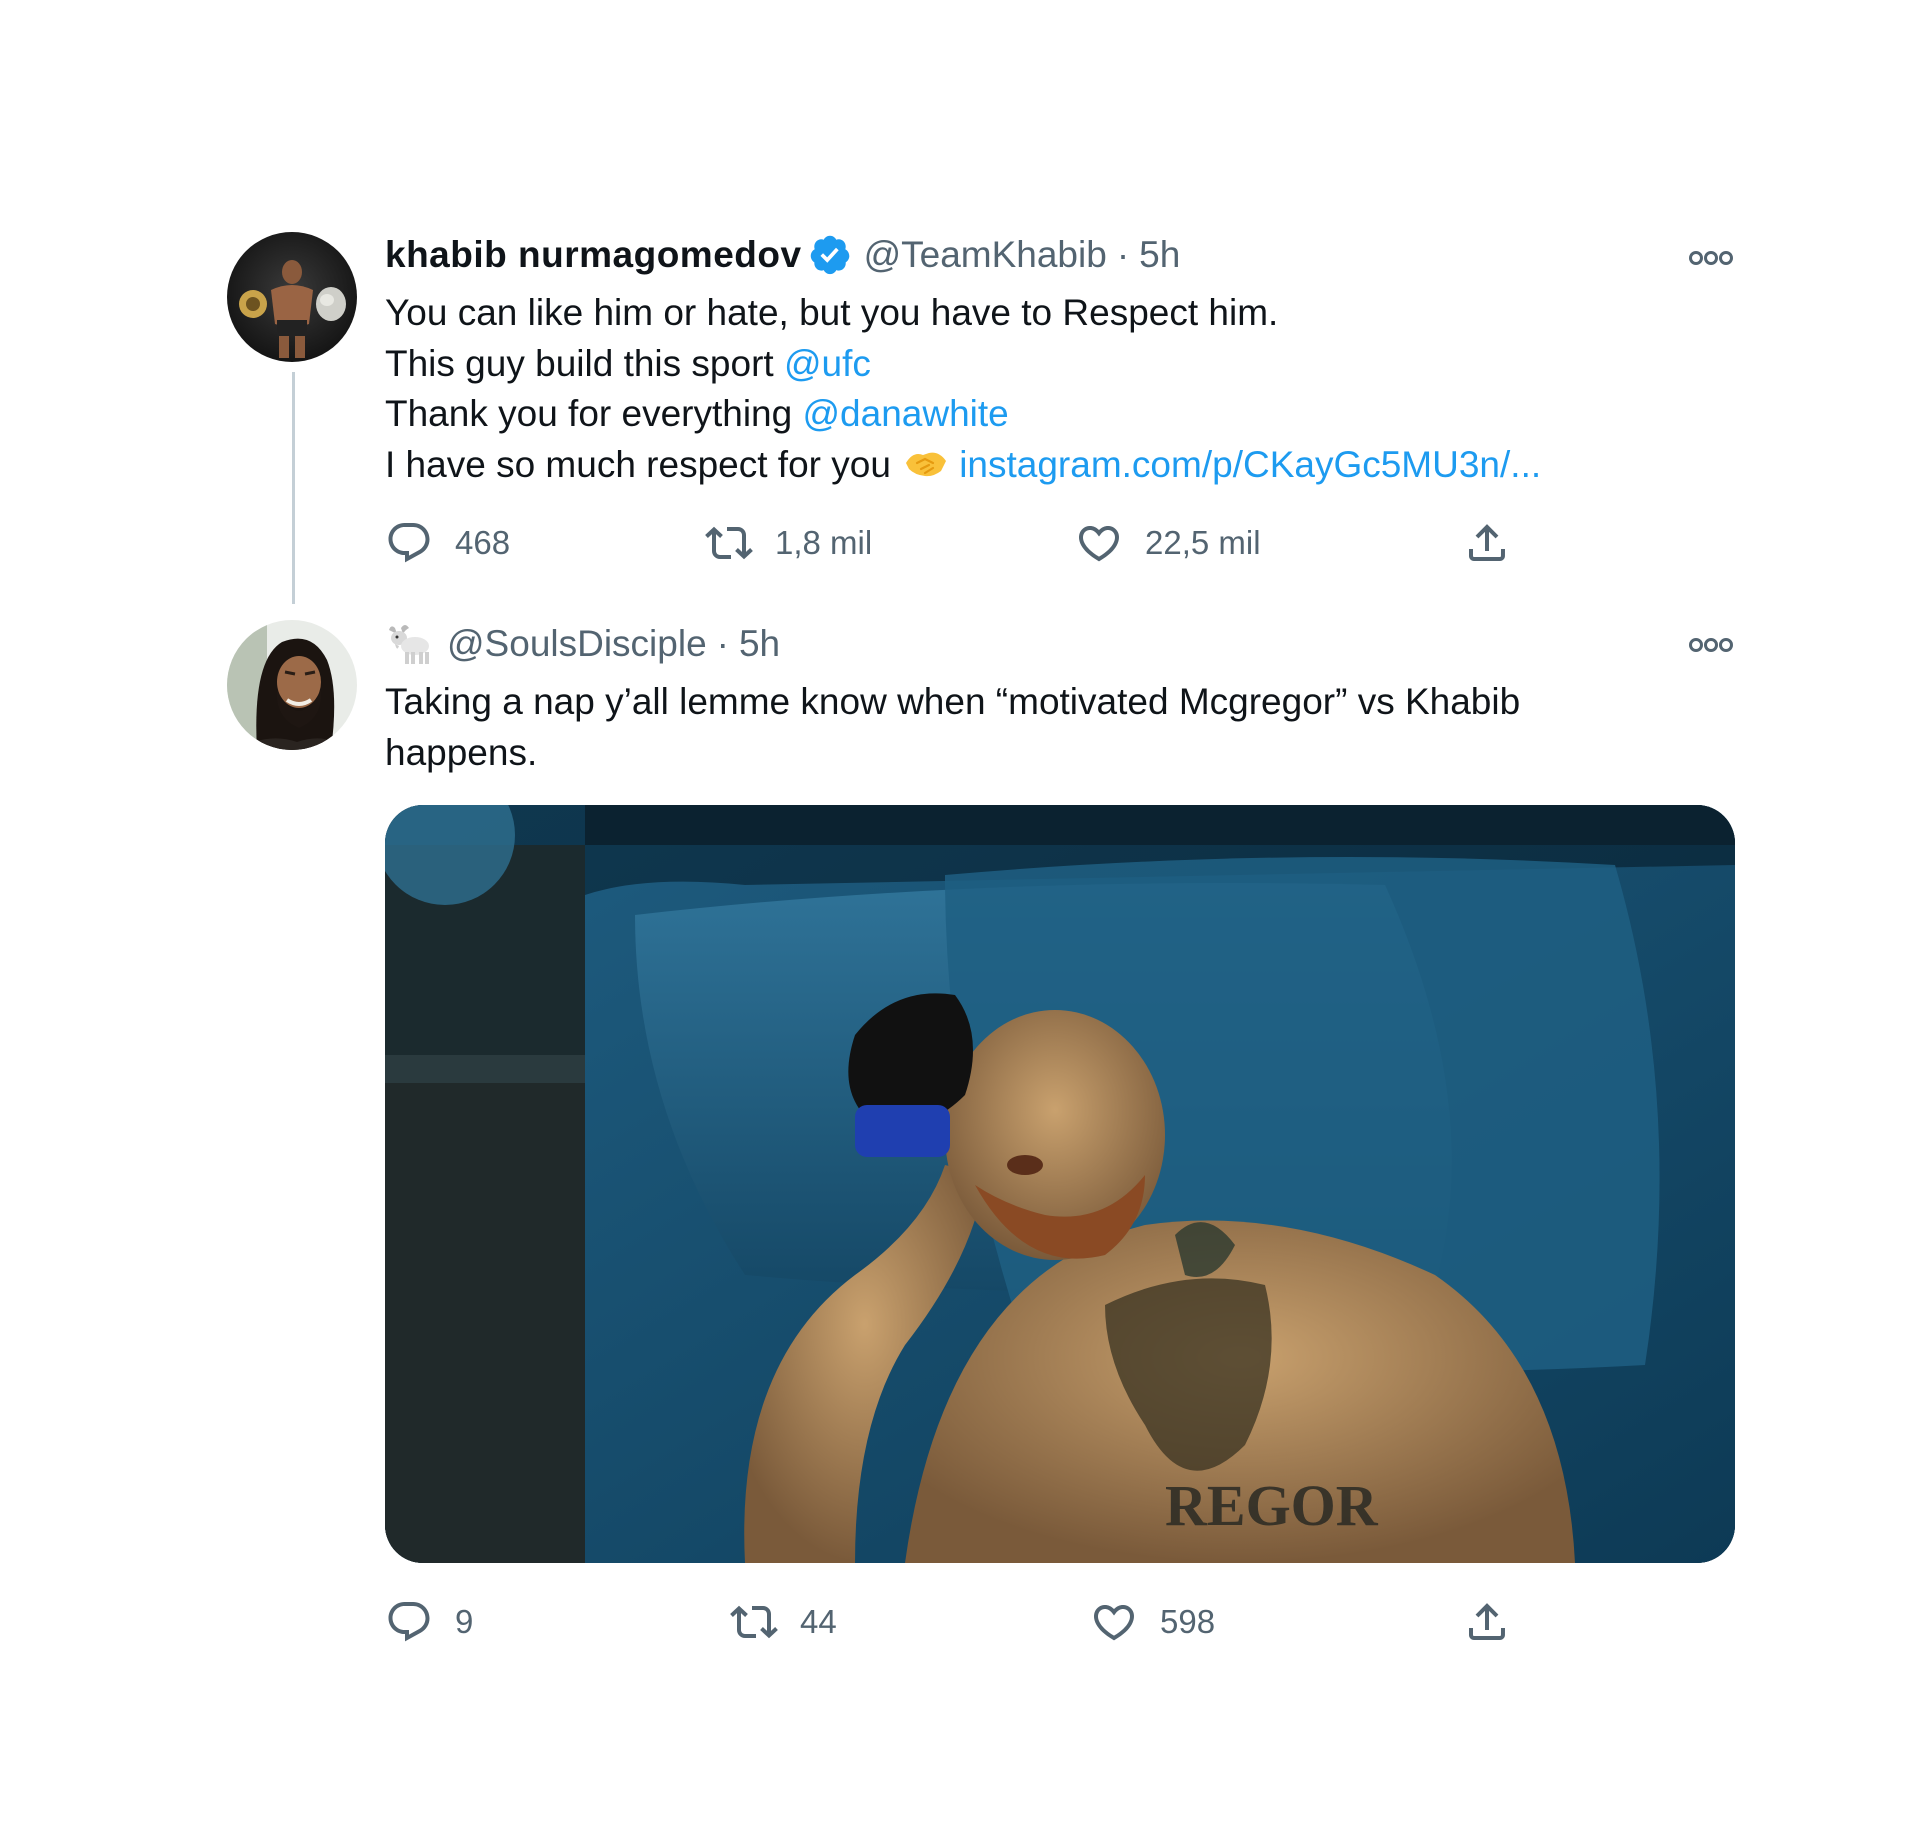  Describe the element at coordinates (963, 364) in the screenshot. I see `tweet-line: This guy build this sport @ufc` at that location.